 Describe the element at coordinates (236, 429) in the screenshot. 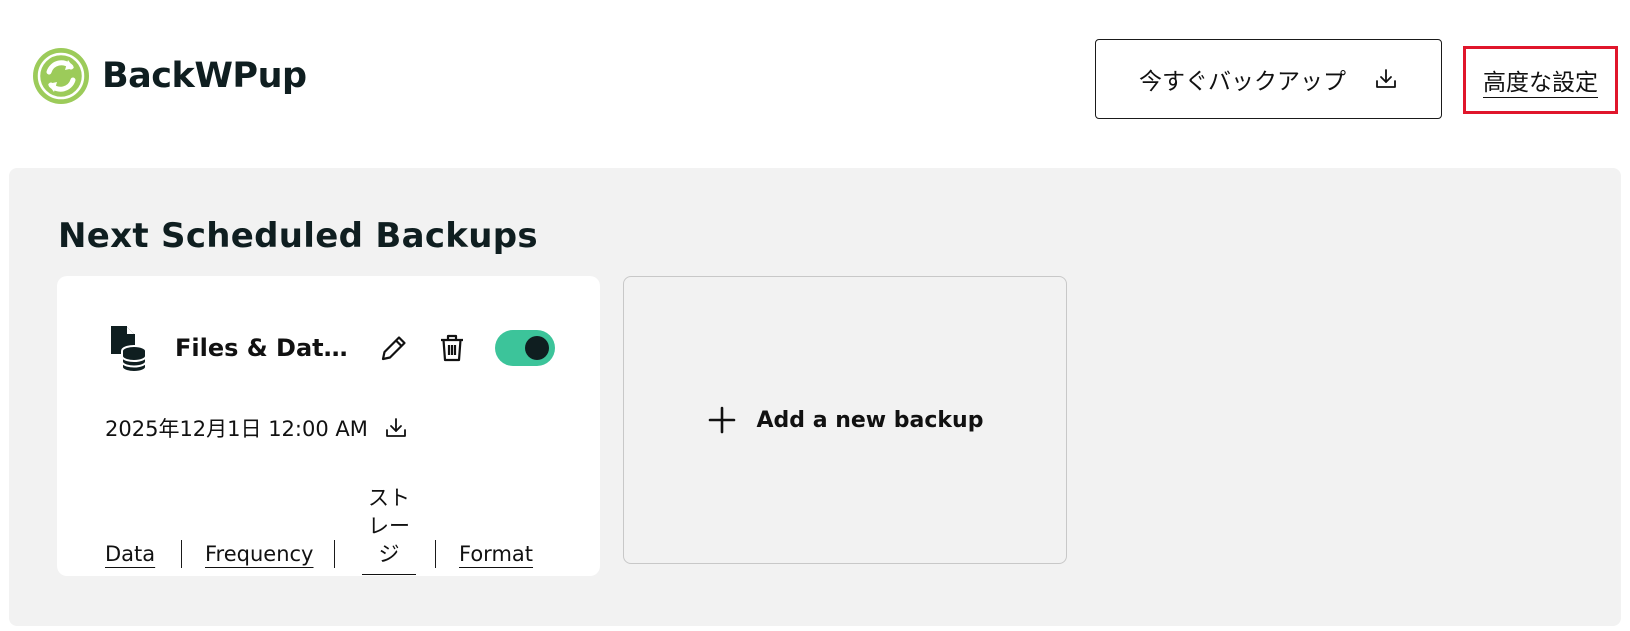

I see `next-run-date: 2025年12月1日 12:00 AM` at that location.